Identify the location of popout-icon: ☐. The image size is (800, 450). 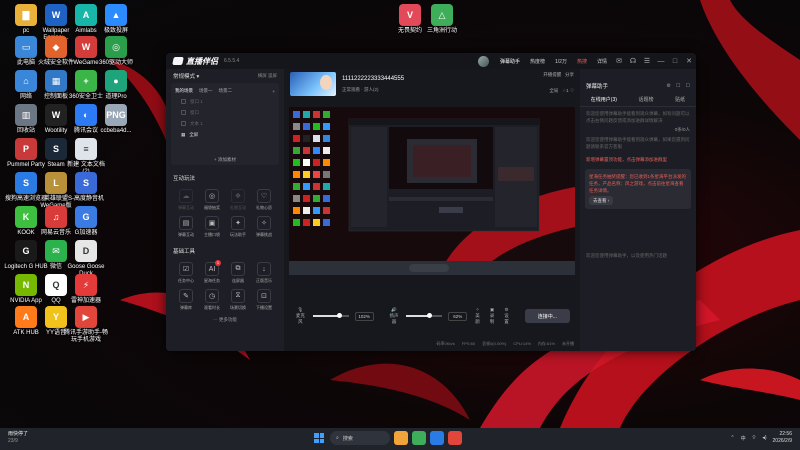
(678, 86).